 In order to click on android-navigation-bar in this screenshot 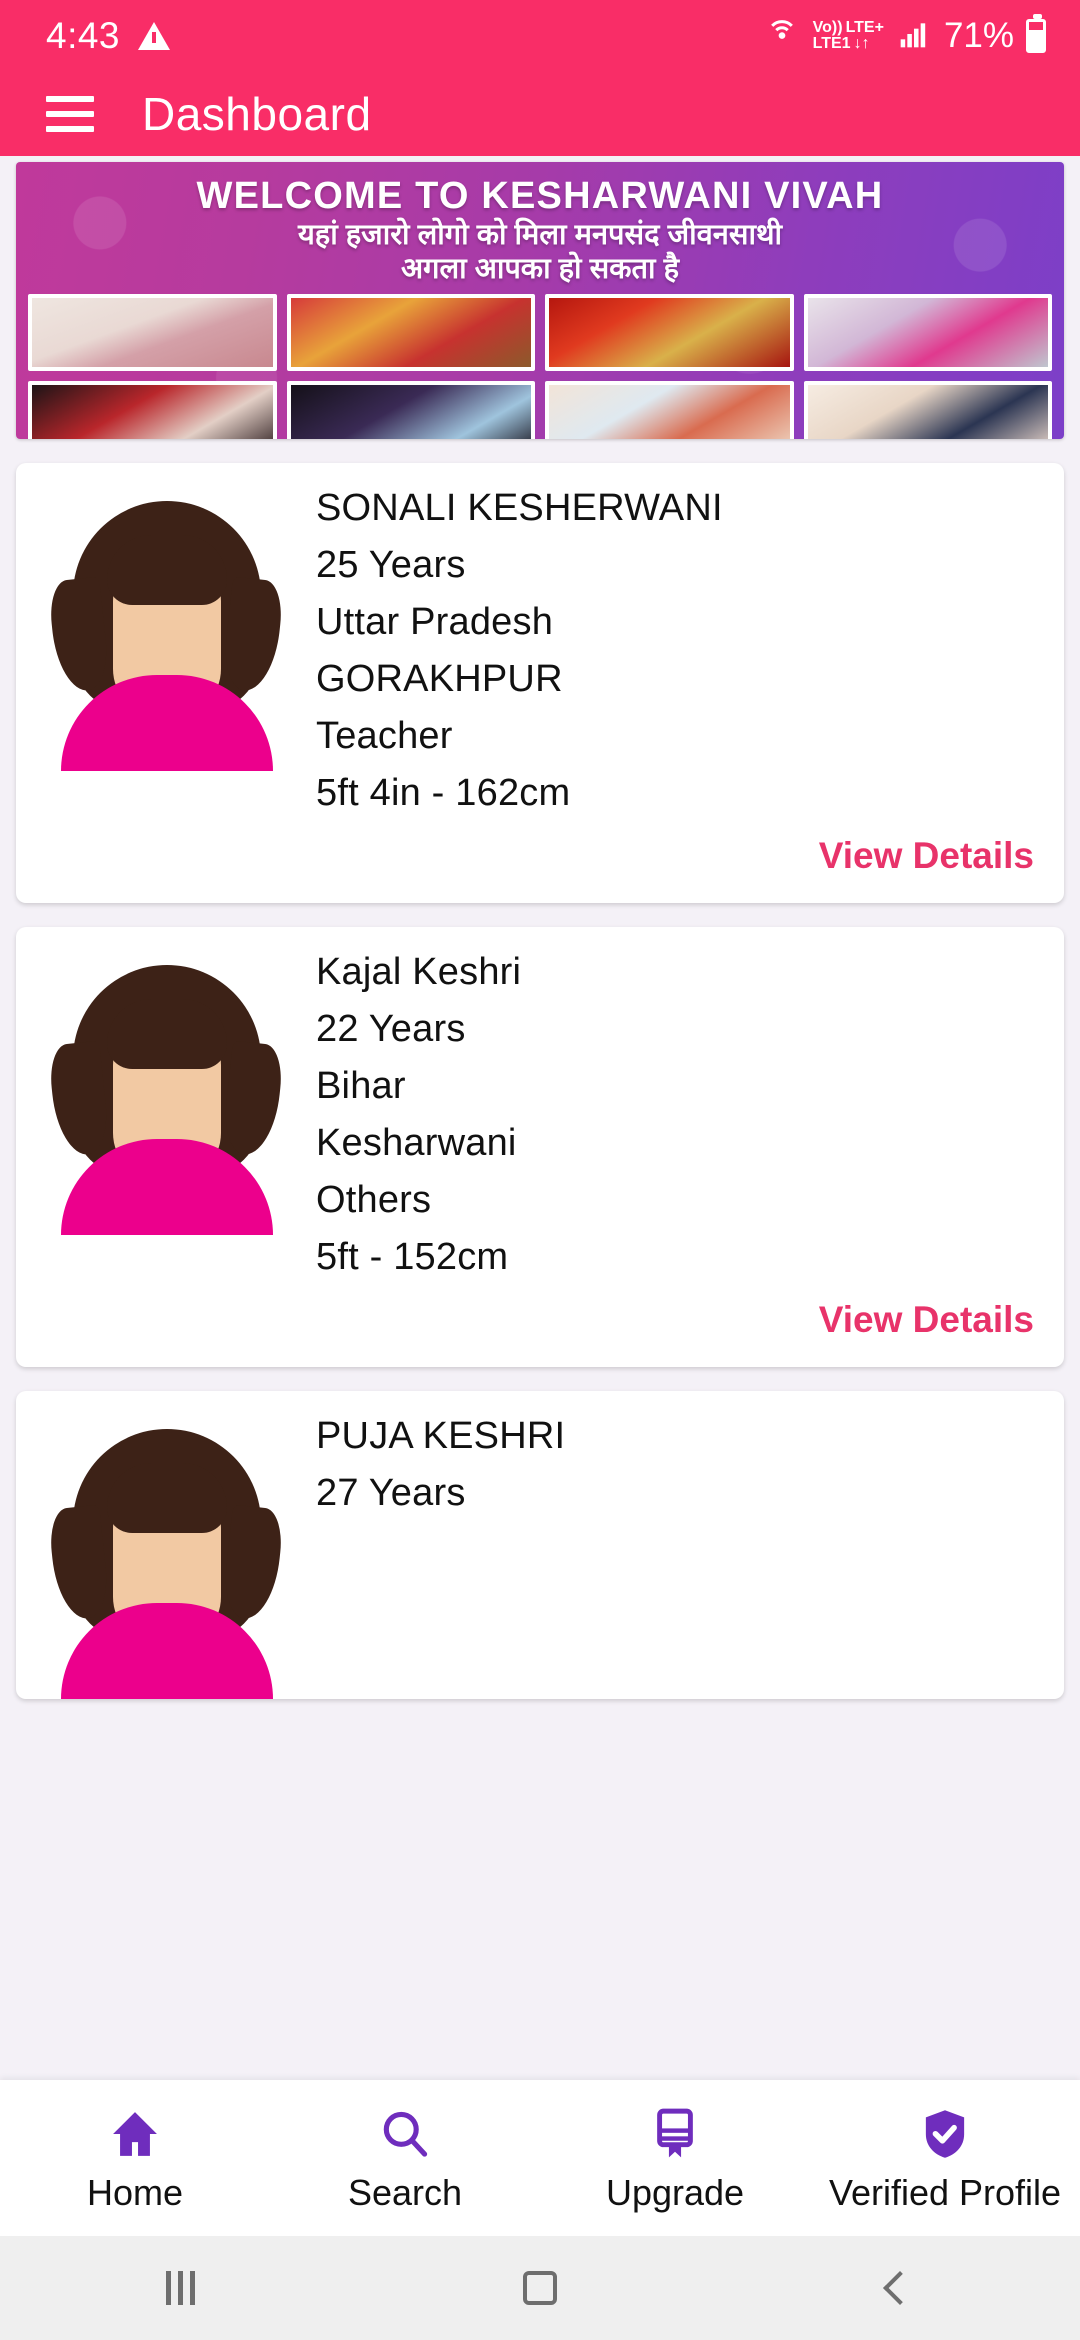, I will do `click(540, 2288)`.